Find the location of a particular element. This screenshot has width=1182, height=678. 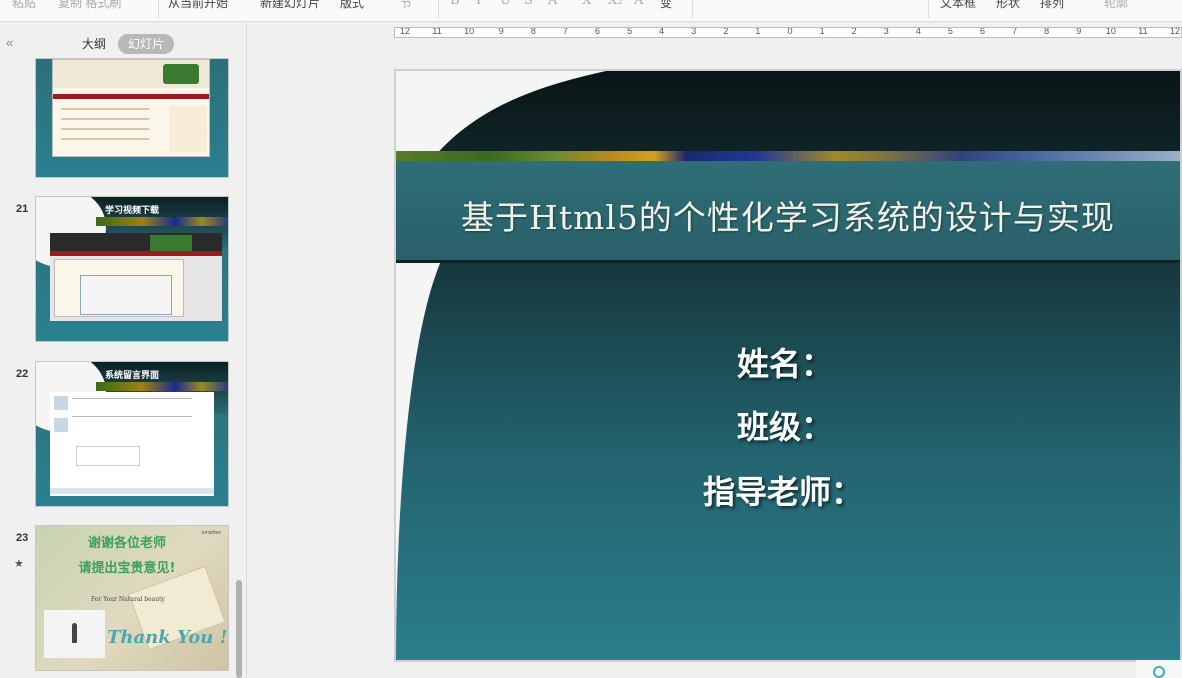

animation-star-icon: ★ is located at coordinates (19, 564).